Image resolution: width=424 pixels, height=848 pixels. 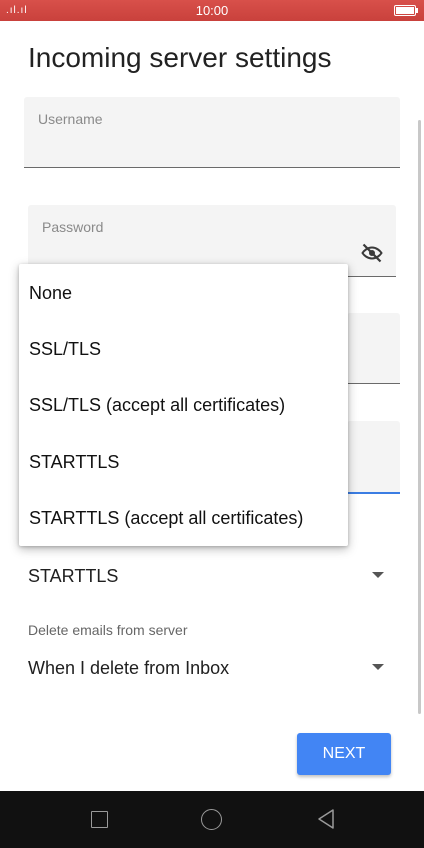 I want to click on navigation-bar, so click(x=212, y=819).